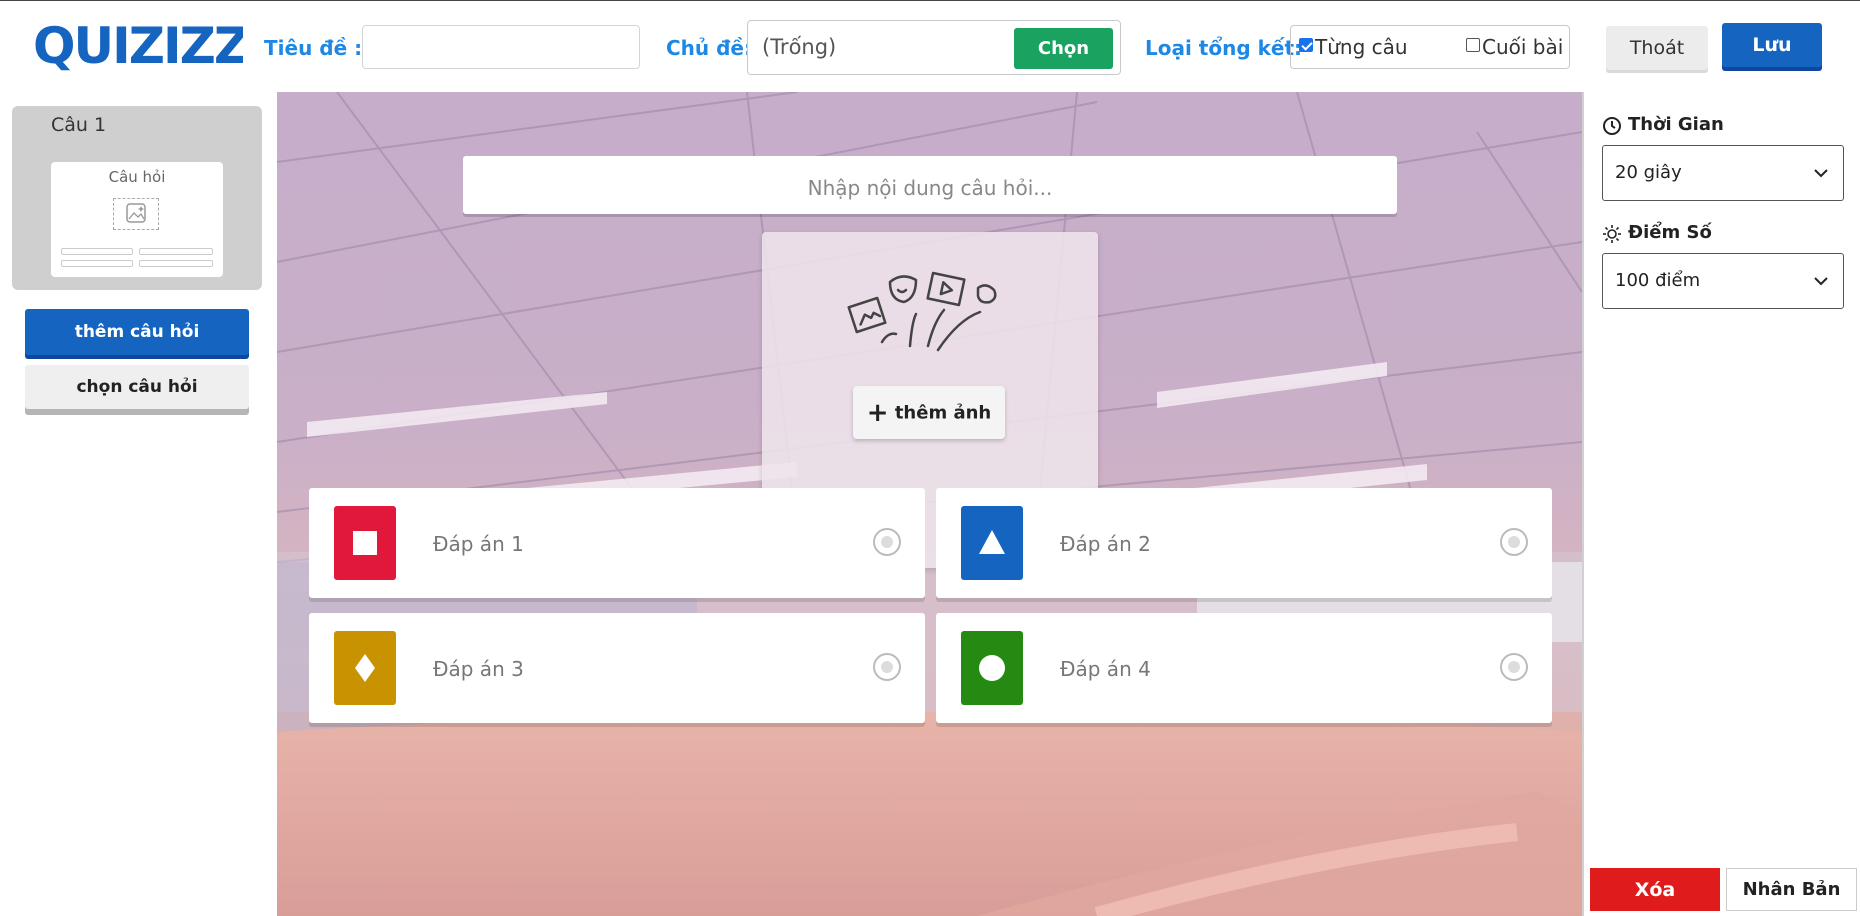 This screenshot has height=916, width=1860. What do you see at coordinates (1514, 542) in the screenshot?
I see `answer-2-correct-radio` at bounding box center [1514, 542].